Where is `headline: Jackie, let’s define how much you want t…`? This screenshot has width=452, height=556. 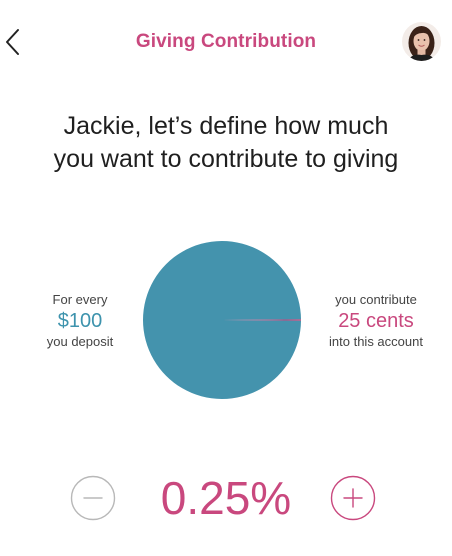 headline: Jackie, let’s define how much you want t… is located at coordinates (226, 143).